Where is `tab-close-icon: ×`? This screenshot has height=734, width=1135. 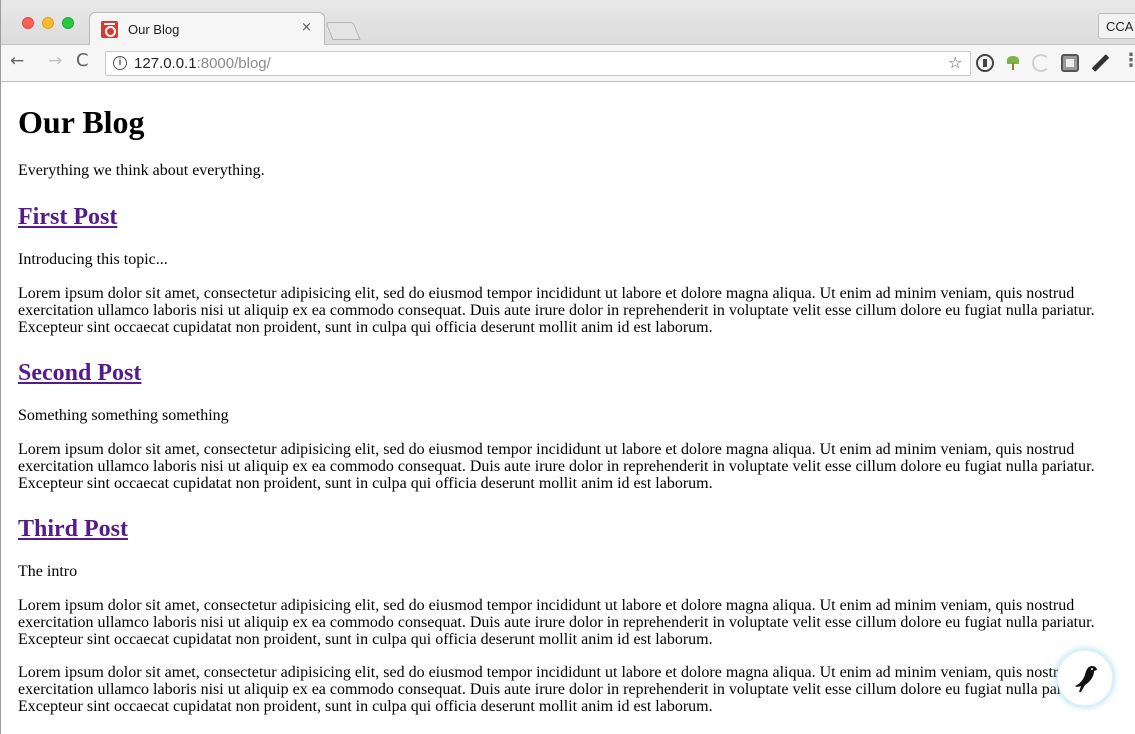
tab-close-icon: × is located at coordinates (306, 27).